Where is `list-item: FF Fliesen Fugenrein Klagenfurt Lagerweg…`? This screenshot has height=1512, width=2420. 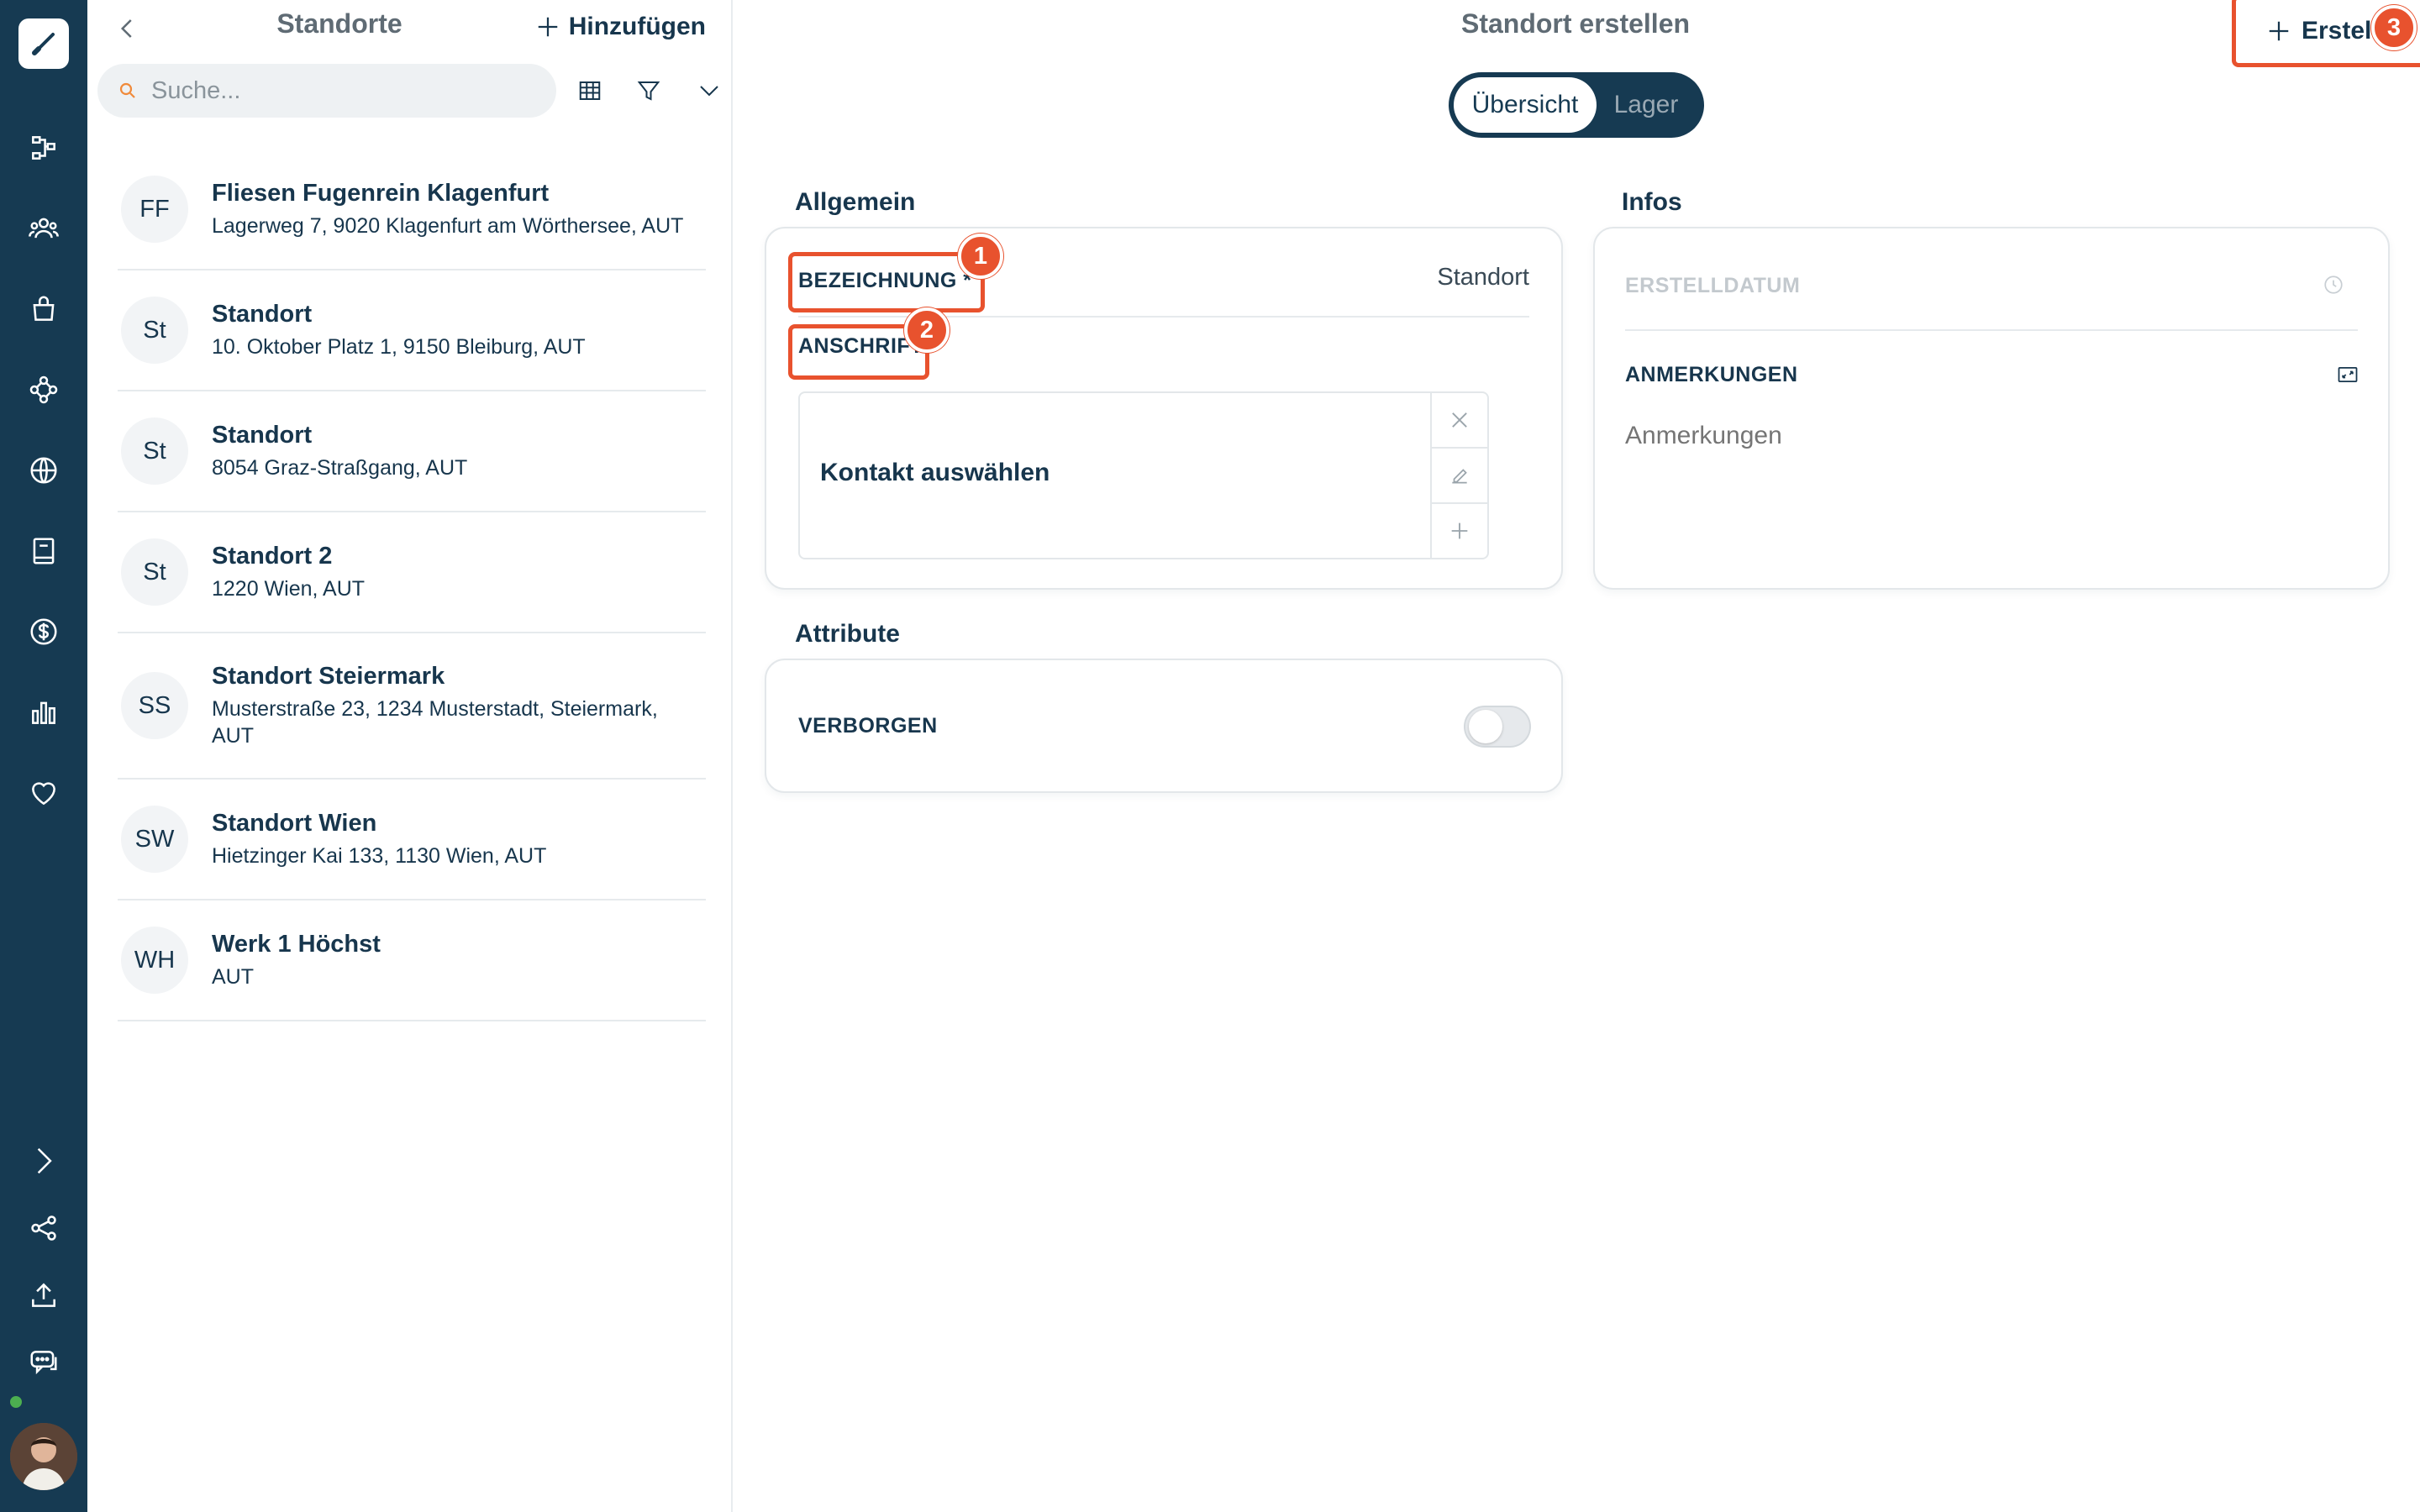
list-item: FF Fliesen Fugenrein Klagenfurt Lagerweg… is located at coordinates (412, 210).